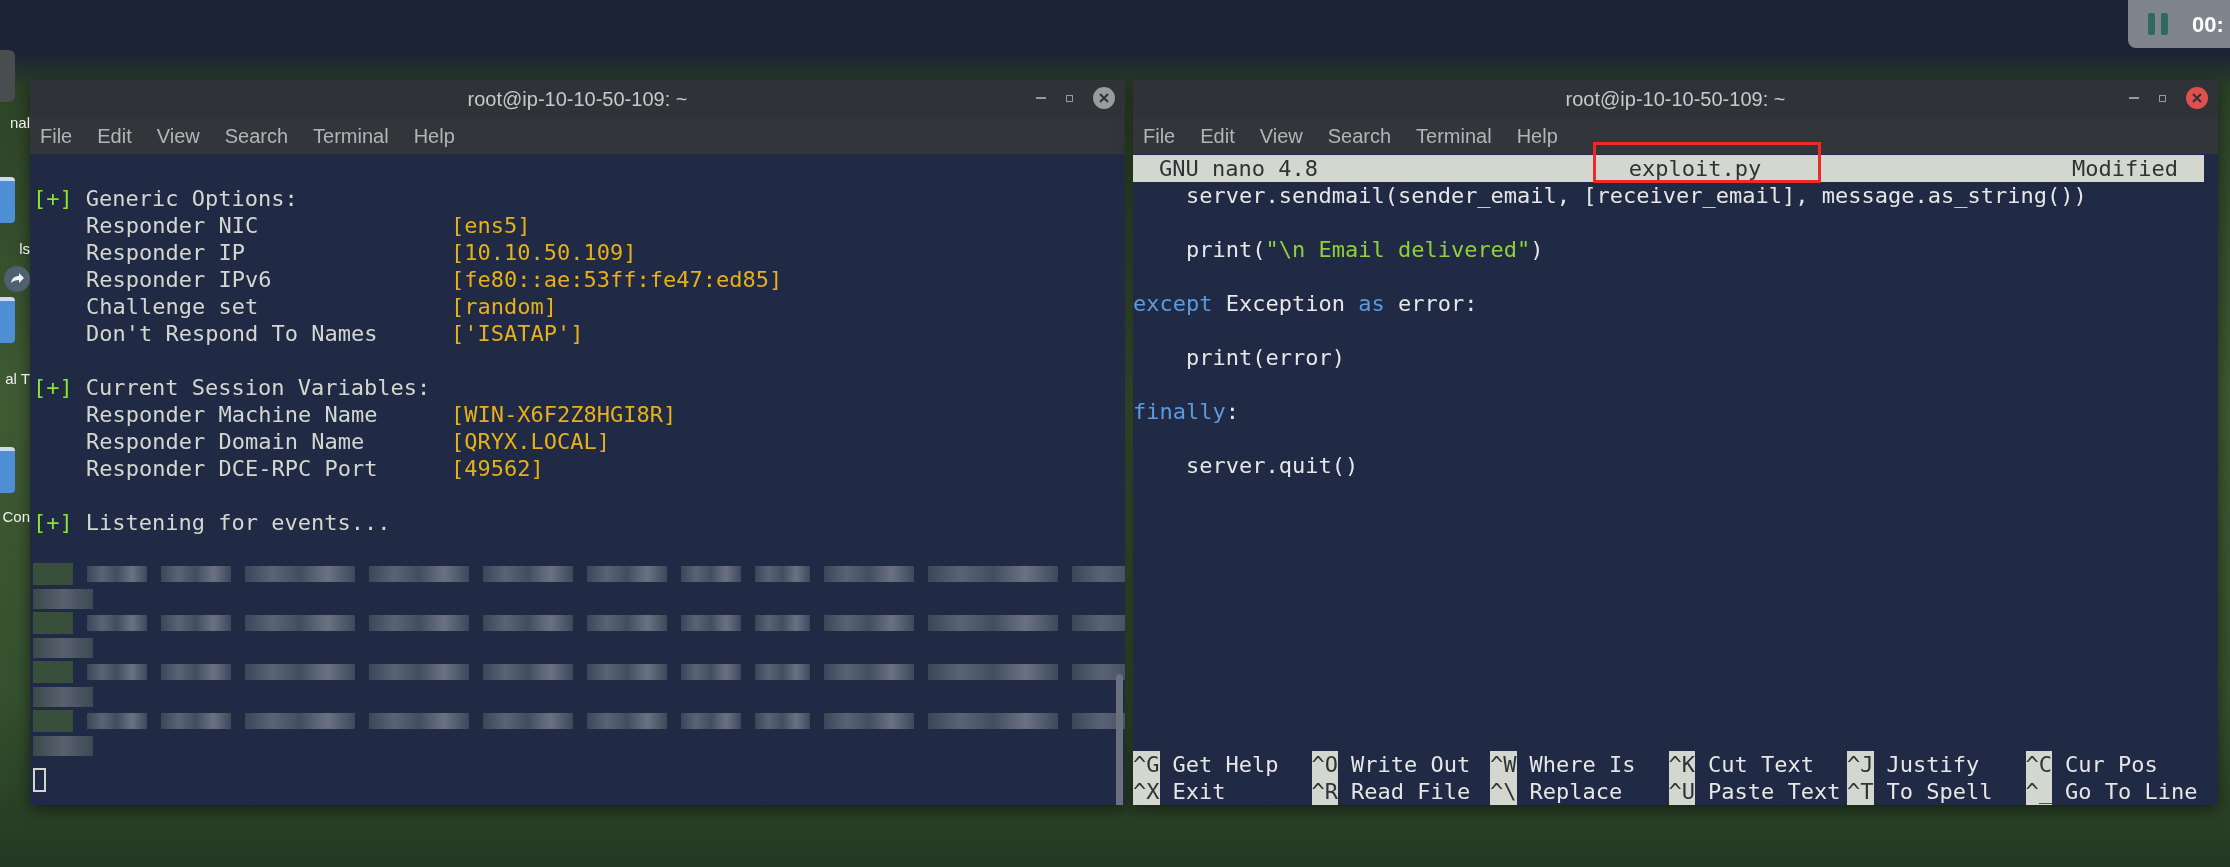 The height and width of the screenshot is (867, 2230). Describe the element at coordinates (1324, 764) in the screenshot. I see `shortcut-key: ^O` at that location.